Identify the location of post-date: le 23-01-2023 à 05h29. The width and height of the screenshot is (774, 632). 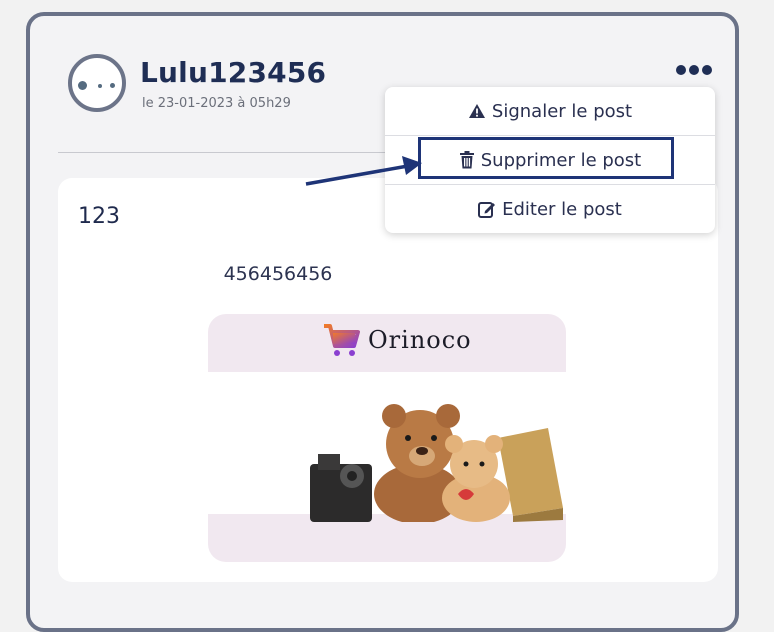
(216, 103).